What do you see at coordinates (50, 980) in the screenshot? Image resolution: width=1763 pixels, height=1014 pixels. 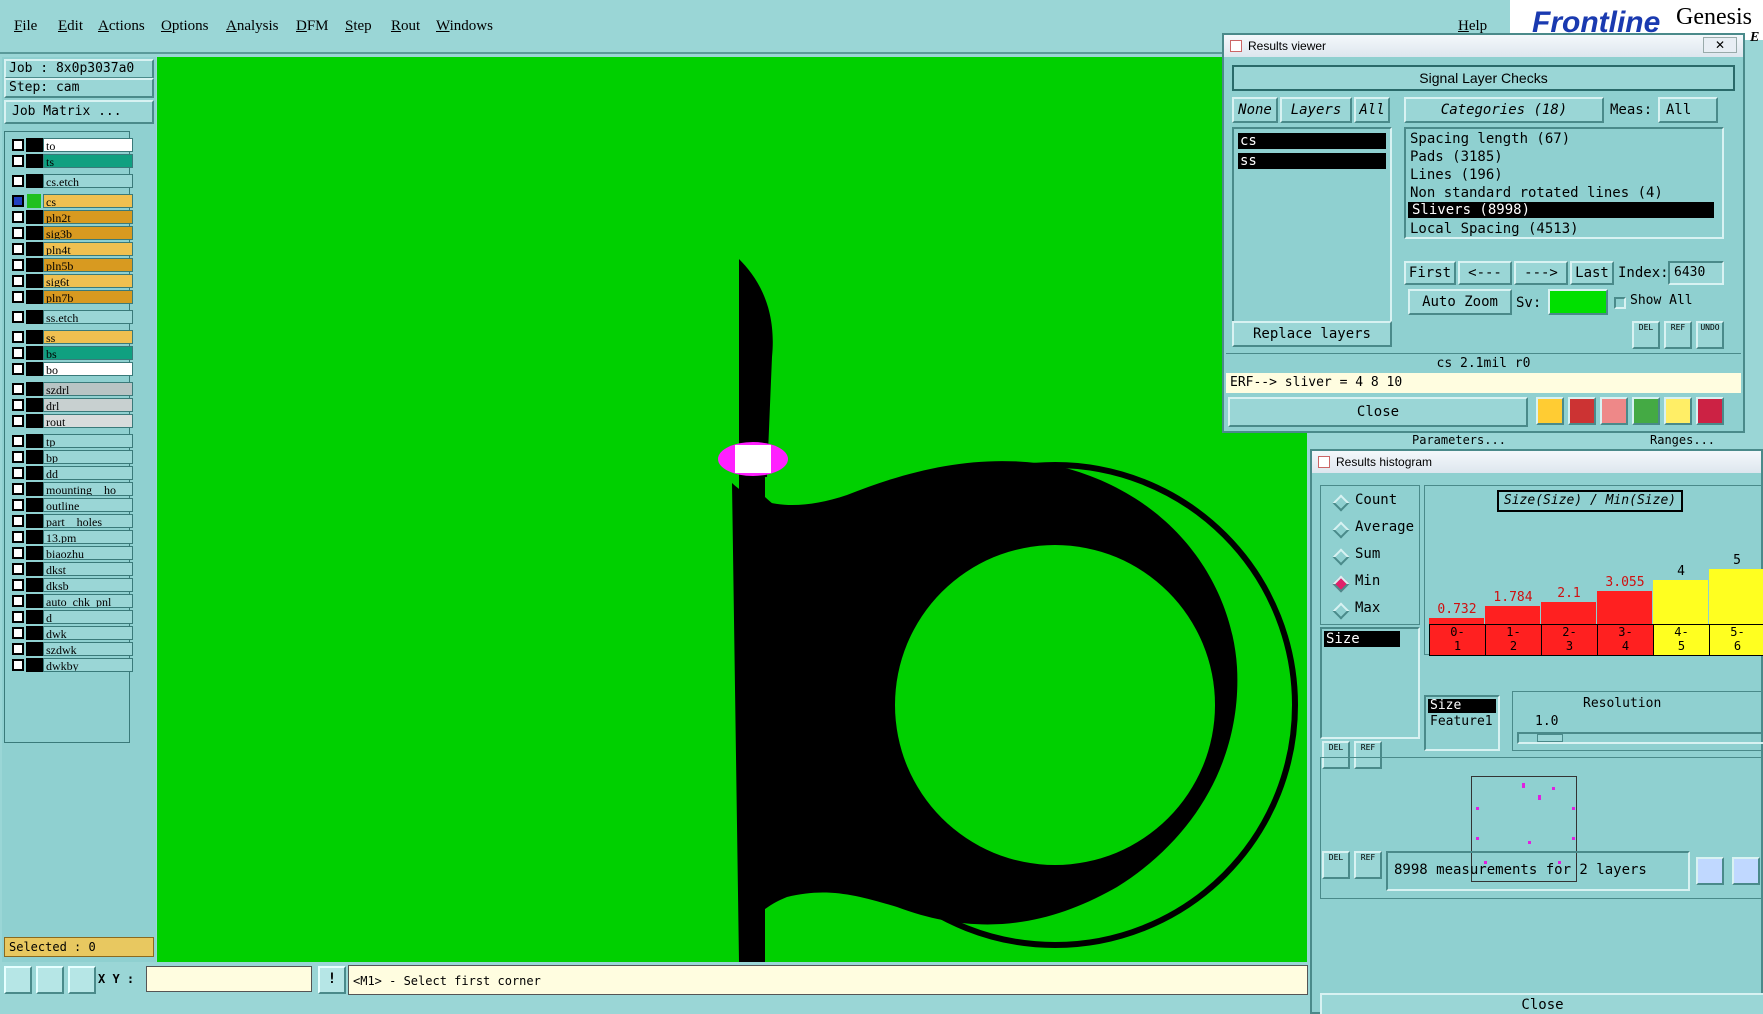 I see `measure-icon` at bounding box center [50, 980].